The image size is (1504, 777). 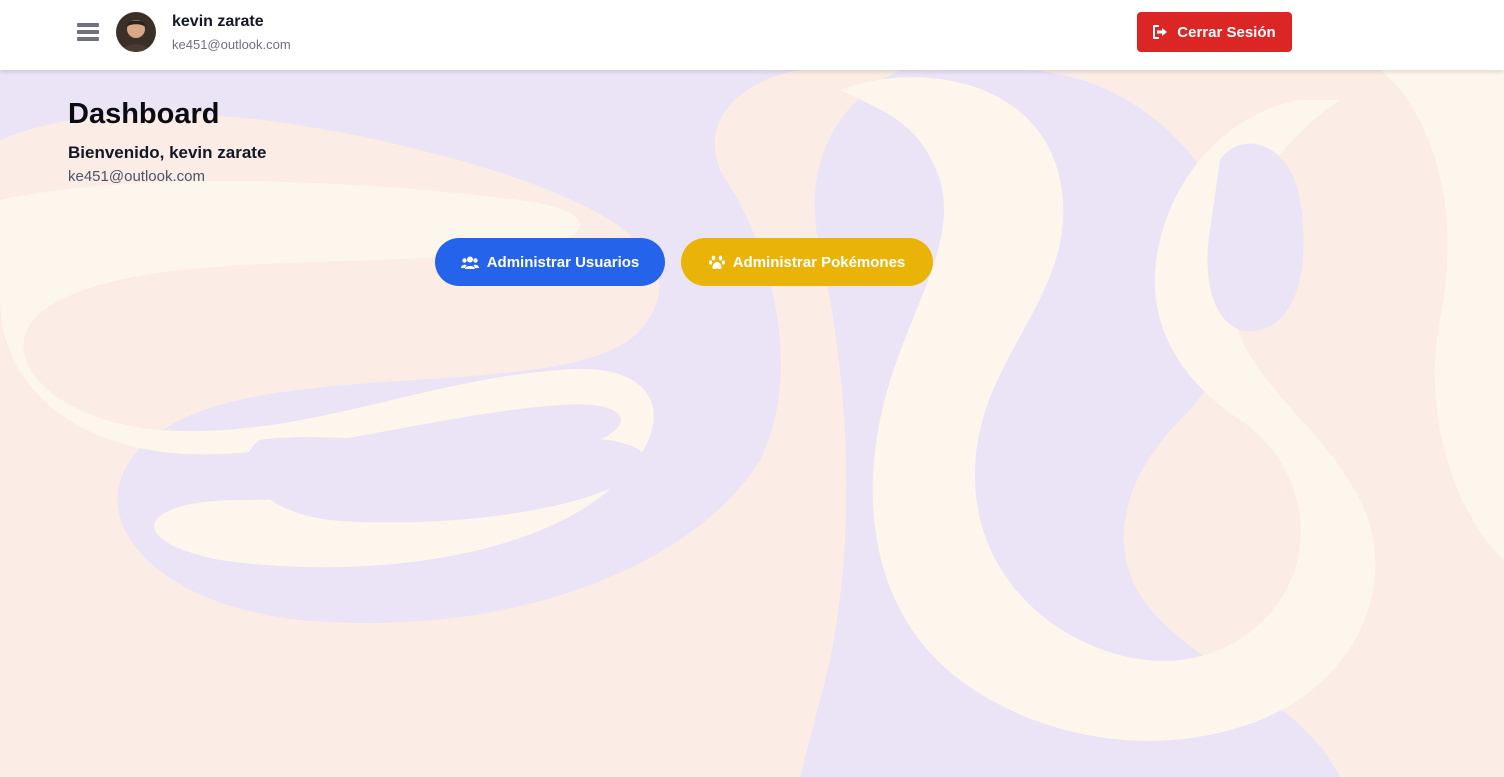 I want to click on avatar, so click(x=136, y=32).